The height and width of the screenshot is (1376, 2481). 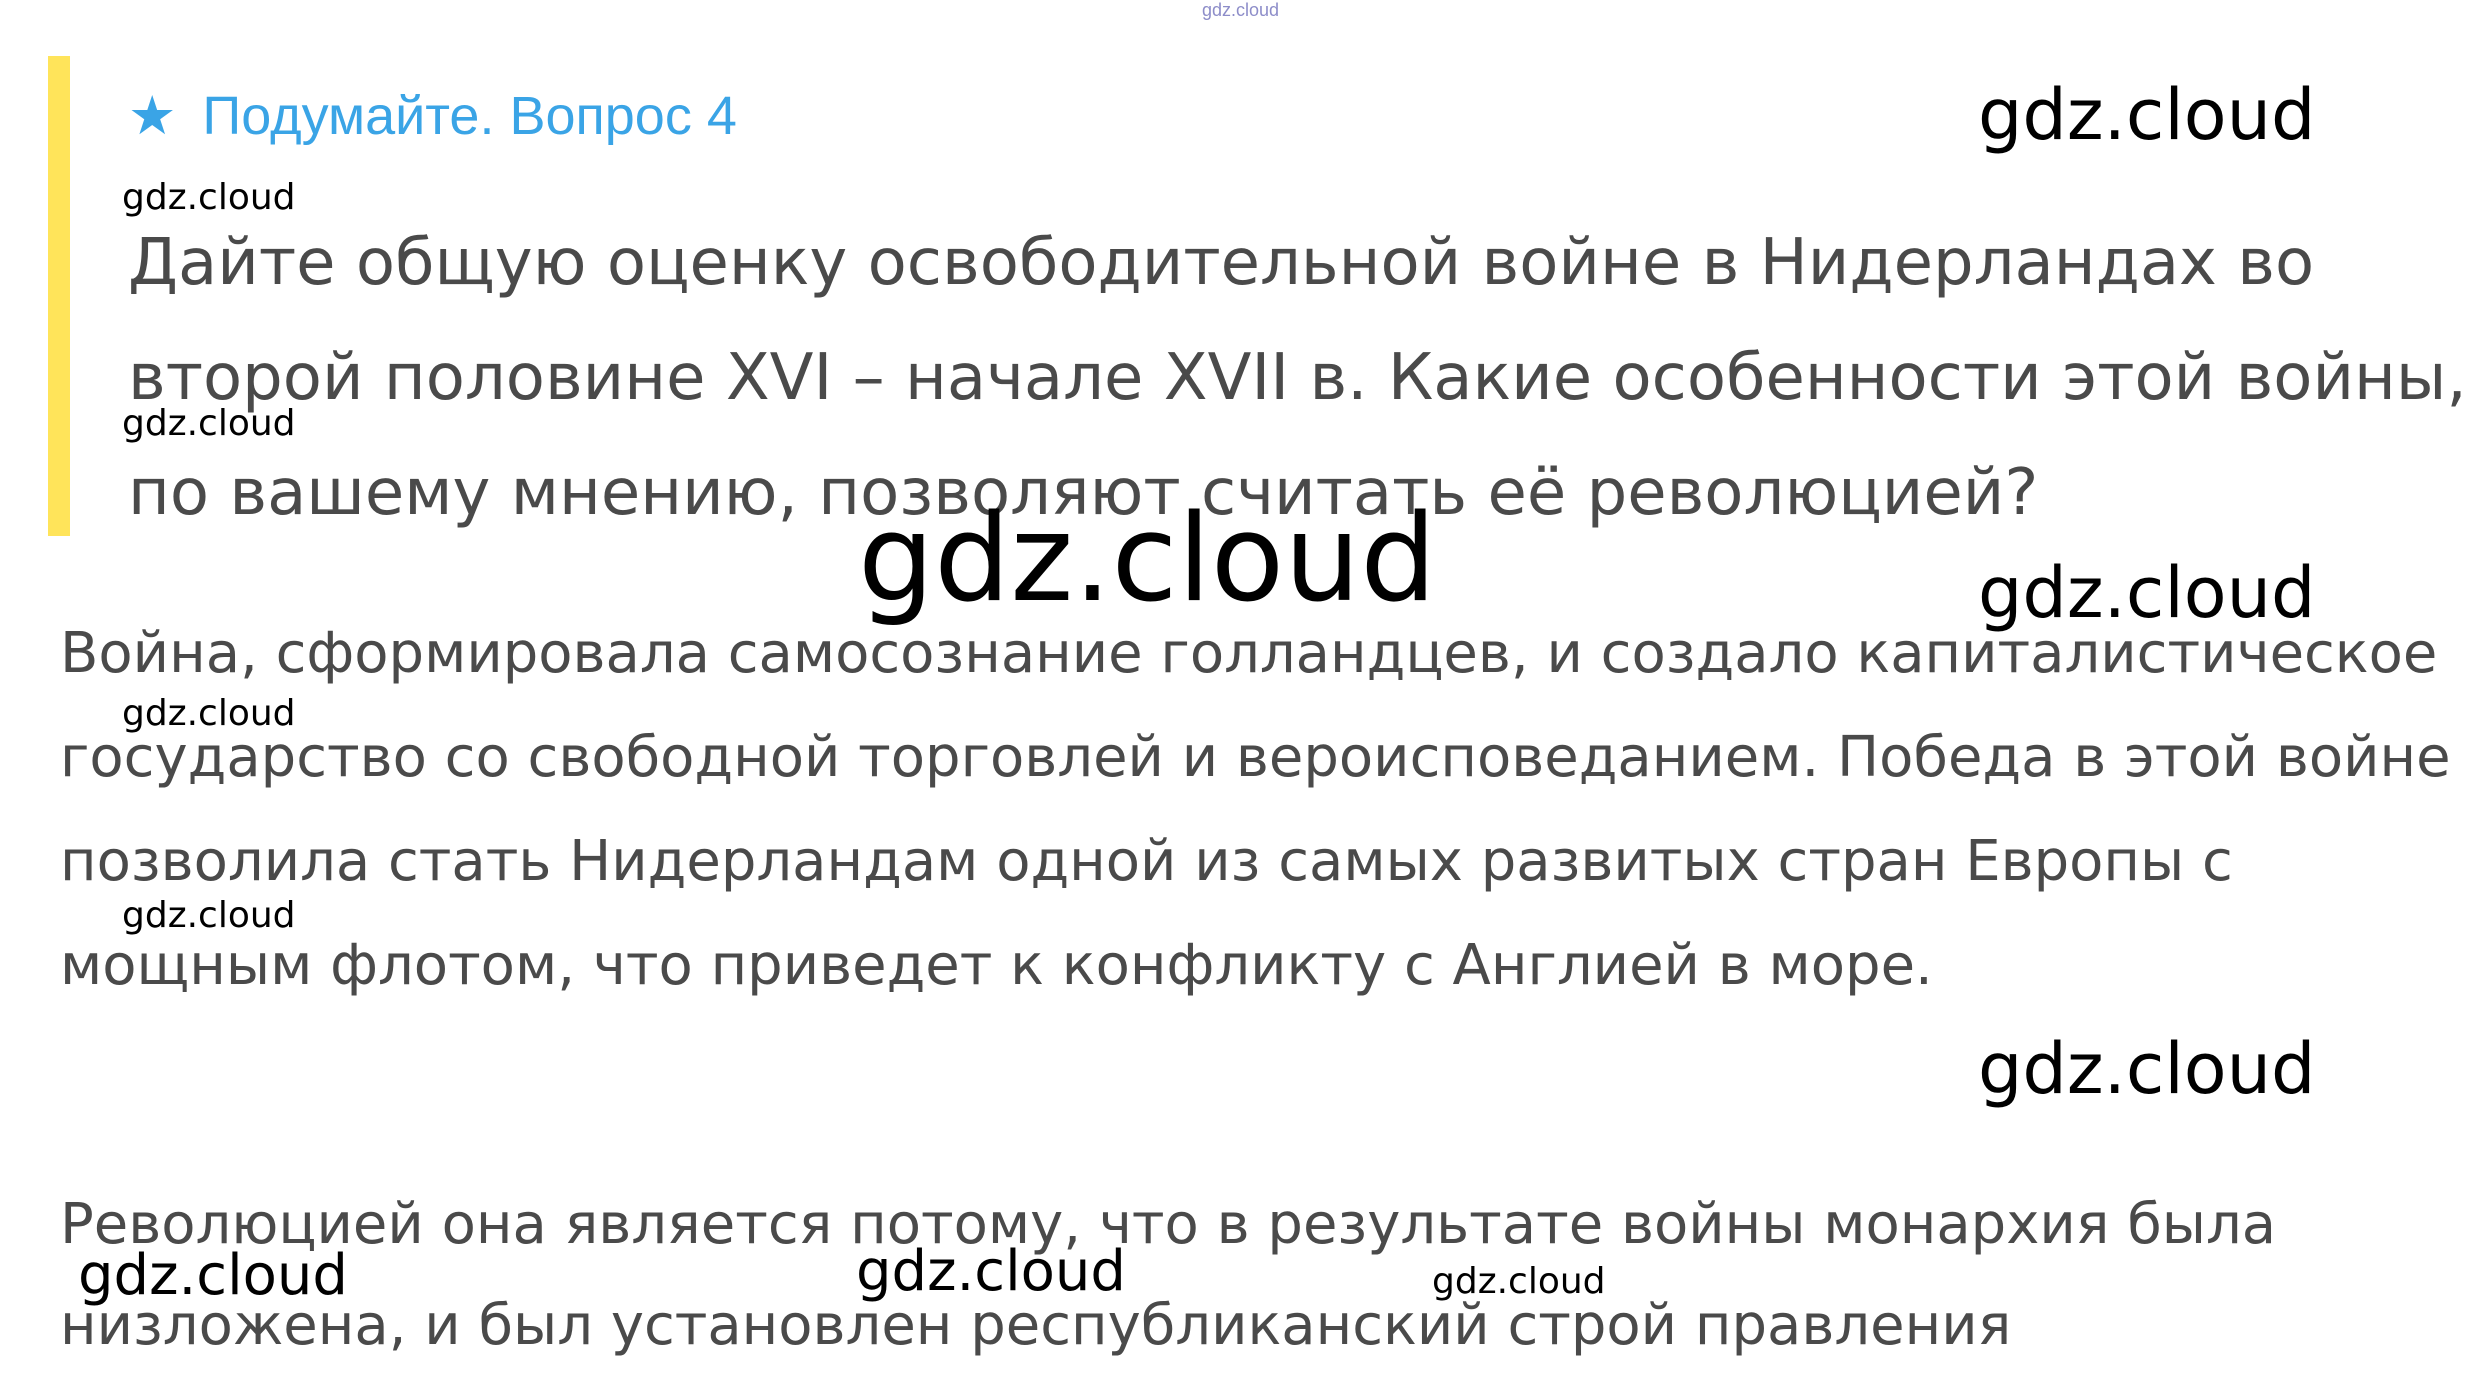 I want to click on top-watermark: gdz.cloud, so click(x=1240, y=10).